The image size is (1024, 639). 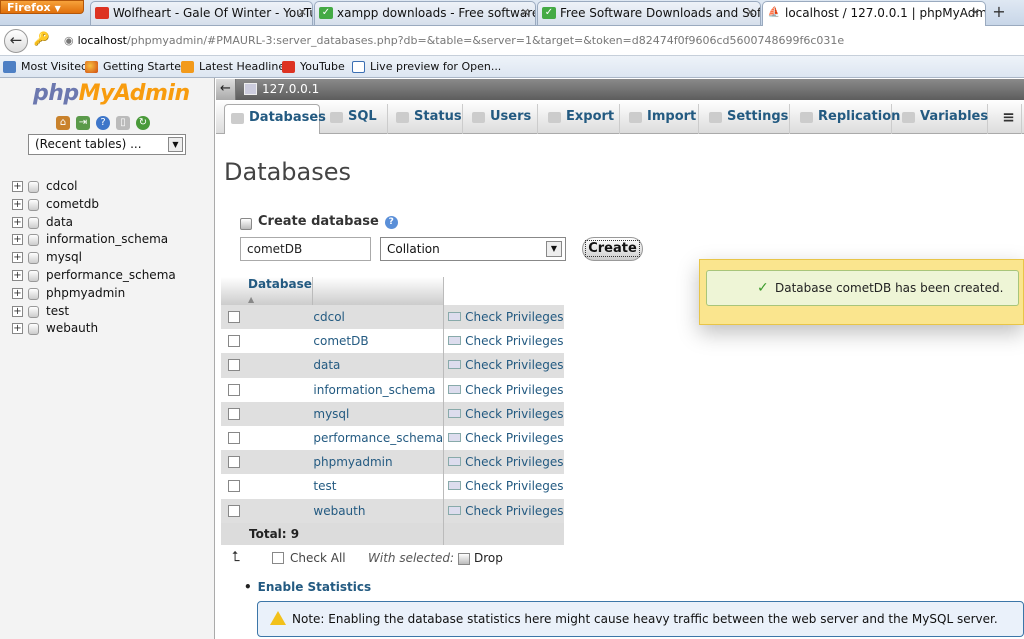 I want to click on bookmark-getting-started: Getting Started, so click(x=136, y=67).